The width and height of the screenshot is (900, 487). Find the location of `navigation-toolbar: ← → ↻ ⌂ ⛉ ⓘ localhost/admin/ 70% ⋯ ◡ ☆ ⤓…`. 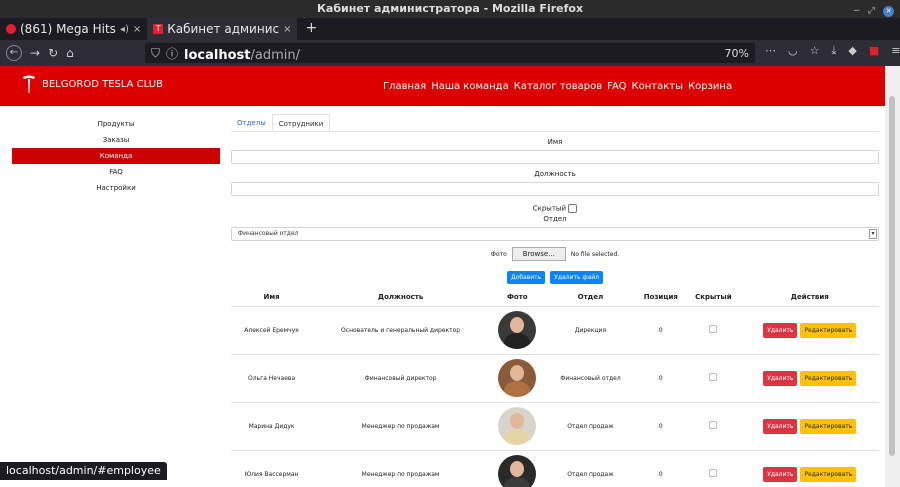

navigation-toolbar: ← → ↻ ⌂ ⛉ ⓘ localhost/admin/ 70% ⋯ ◡ ☆ ⤓… is located at coordinates (450, 53).